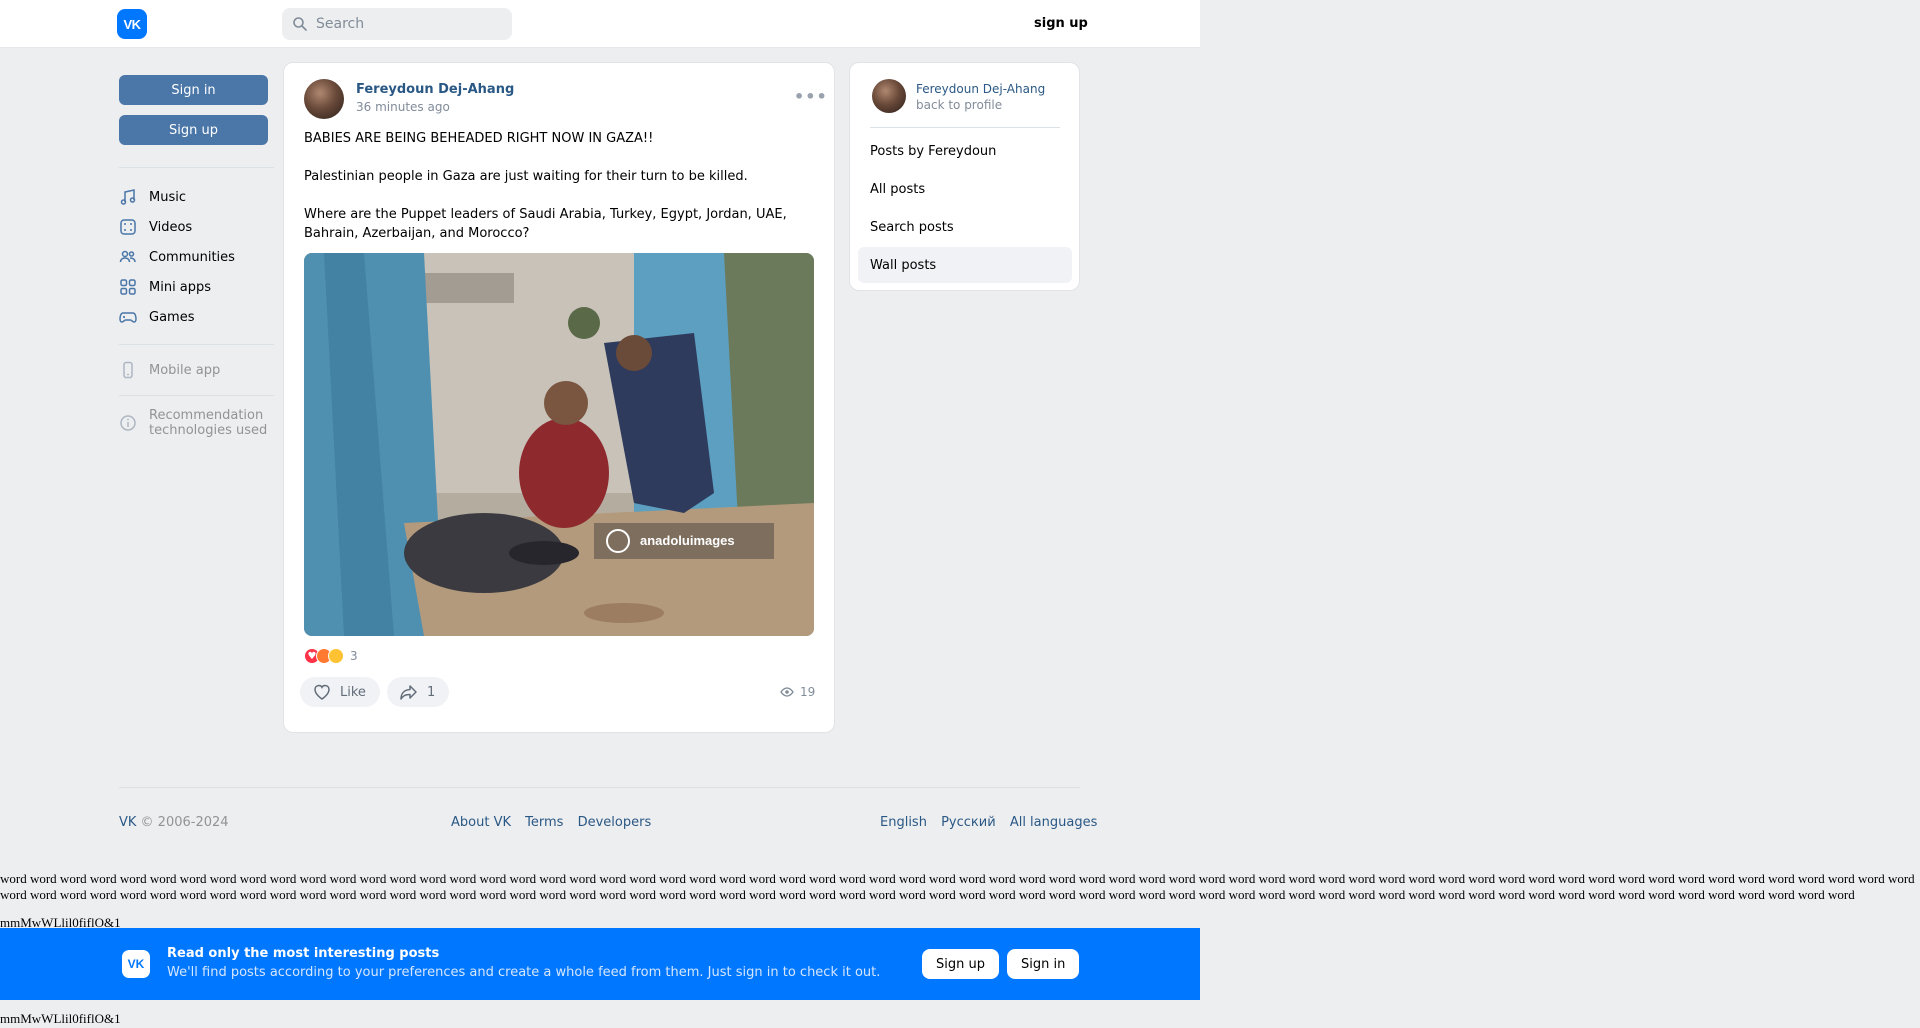 The image size is (1920, 1028). Describe the element at coordinates (206, 415) in the screenshot. I see `recommendation-line1: Recommendation` at that location.